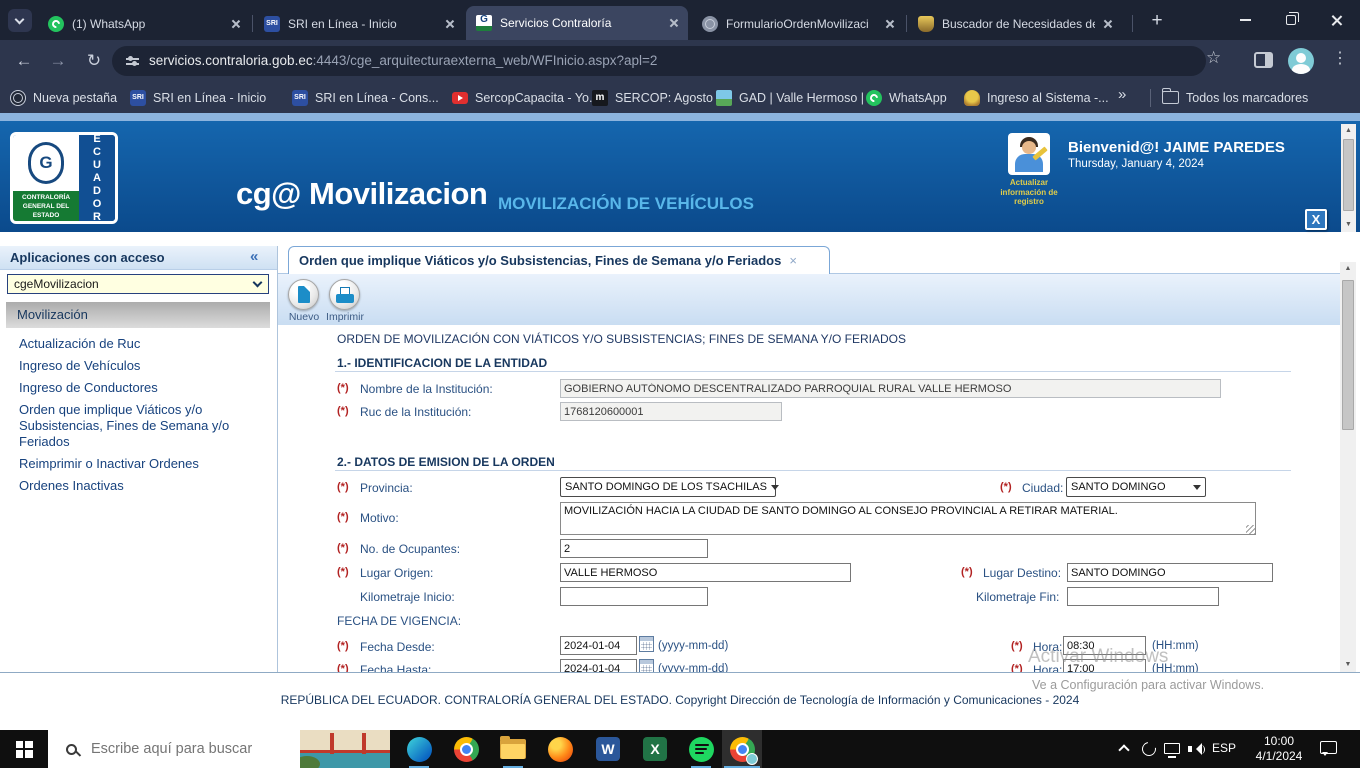 The image size is (1360, 768). Describe the element at coordinates (1143, 596) in the screenshot. I see `km-fin-field` at that location.